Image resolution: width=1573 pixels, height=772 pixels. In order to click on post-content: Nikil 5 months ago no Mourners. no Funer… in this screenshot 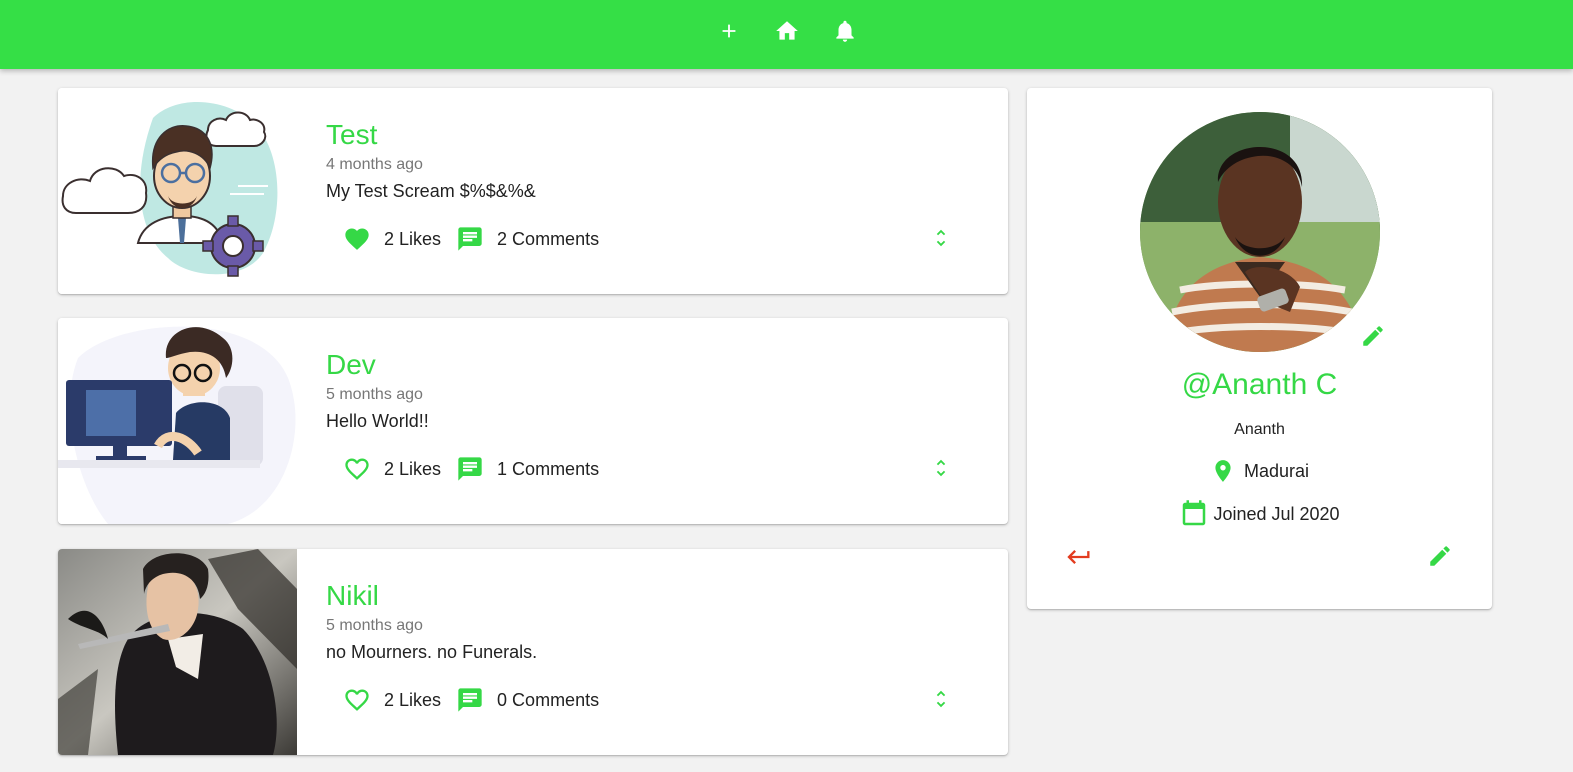, I will do `click(667, 621)`.